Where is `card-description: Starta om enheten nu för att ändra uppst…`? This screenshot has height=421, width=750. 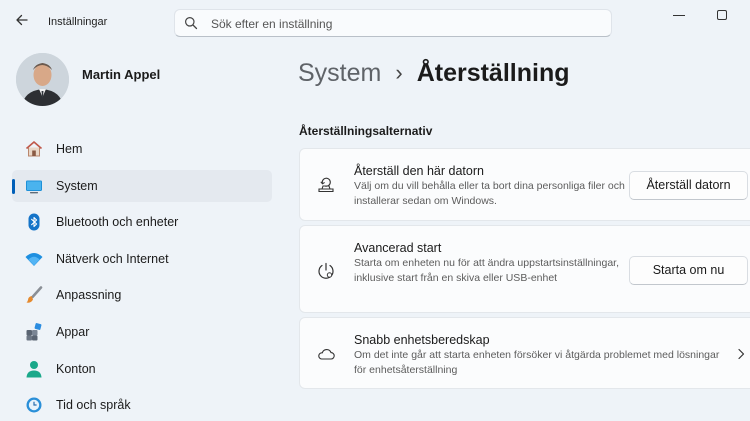
card-description: Starta om enheten nu för att ändra uppst… is located at coordinates (486, 270).